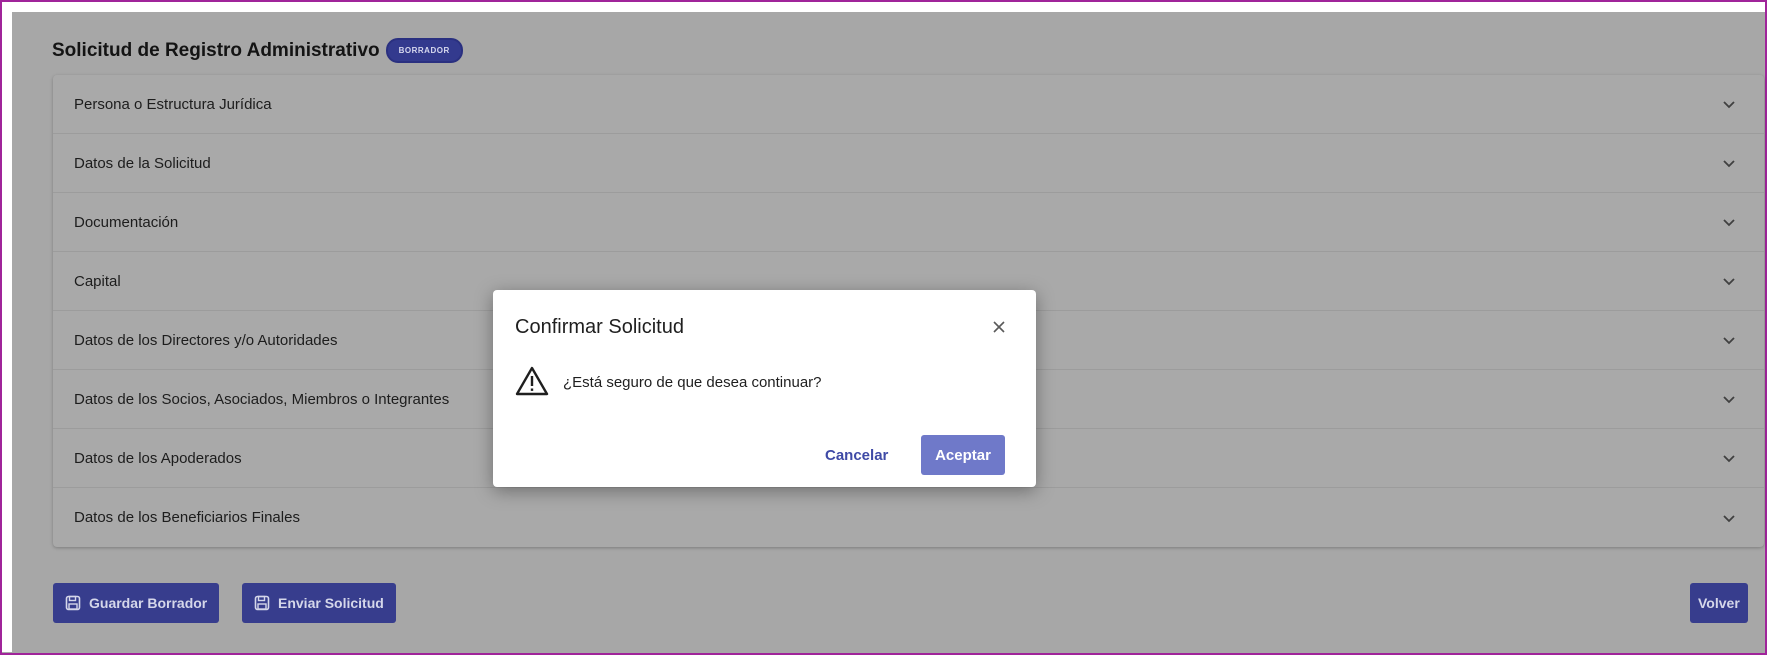  I want to click on send-request-button: Enviar Solicitud, so click(319, 603).